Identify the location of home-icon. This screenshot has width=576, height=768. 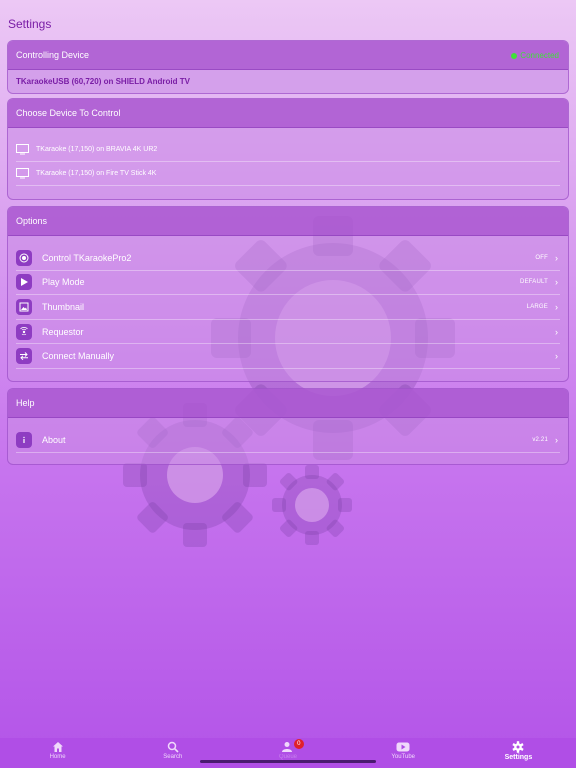
(57, 747).